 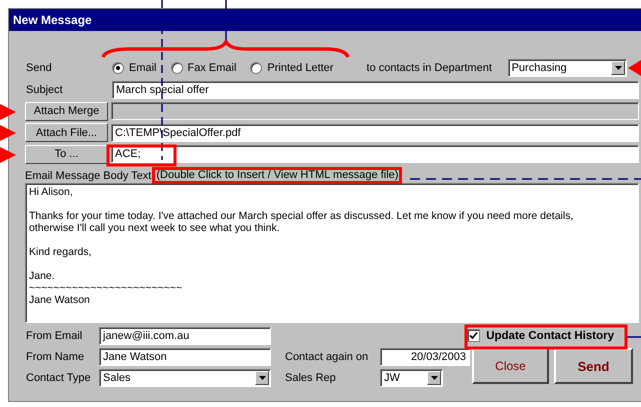 I want to click on field-label: Subject, so click(x=44, y=90).